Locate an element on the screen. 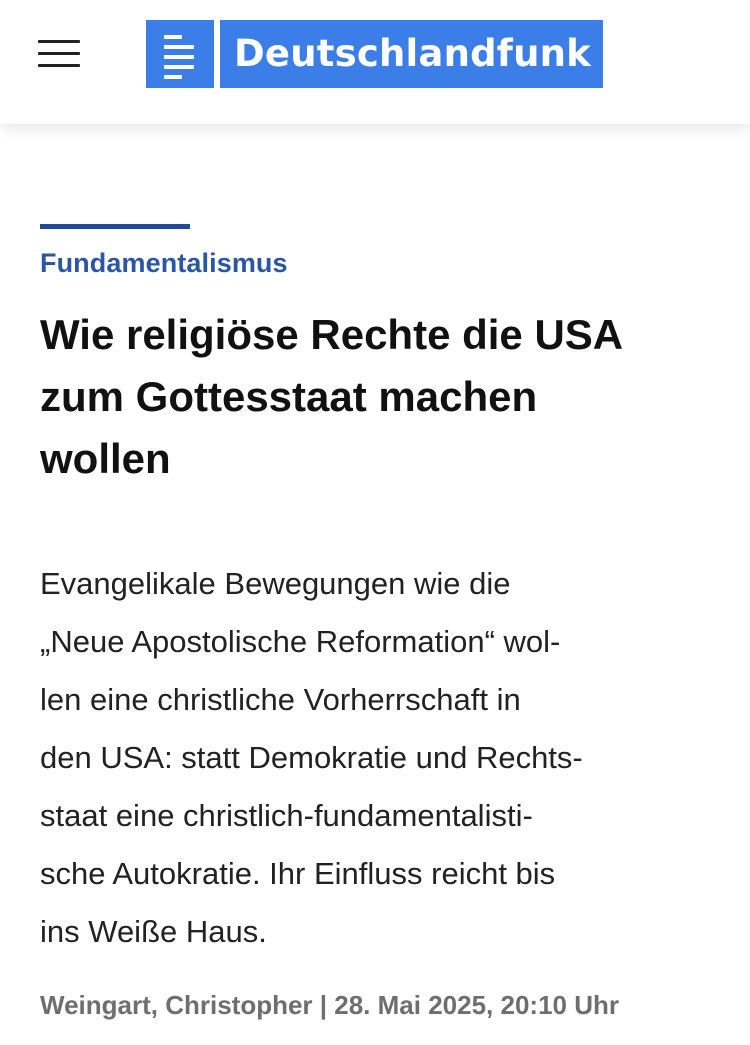 The image size is (750, 1045). teaser-line: Evangelikale Bewegungen wie die is located at coordinates (275, 583).